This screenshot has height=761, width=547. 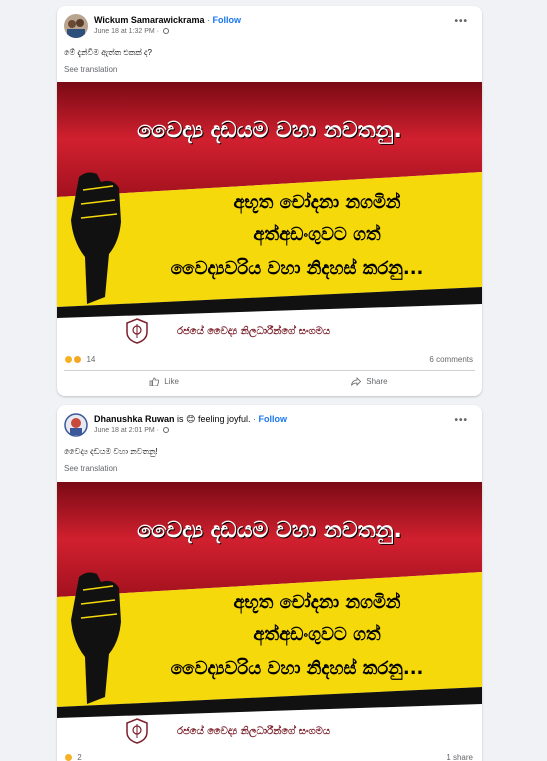 I want to click on reaction-count: 2, so click(x=79, y=757).